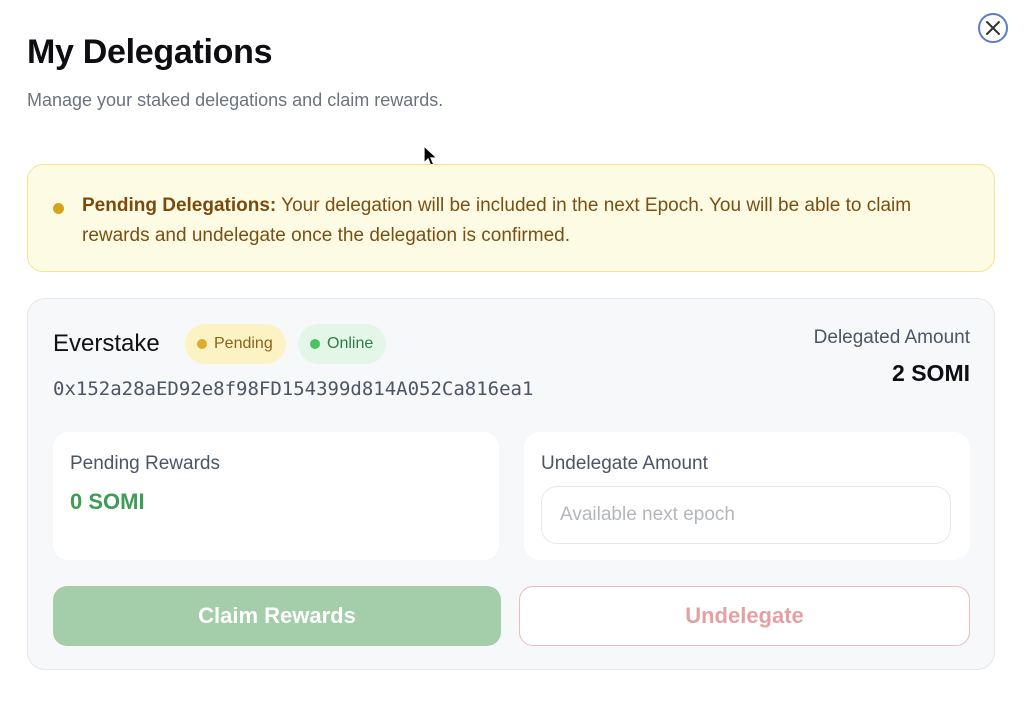 This screenshot has height=702, width=1024. I want to click on pending-dot-icon, so click(202, 344).